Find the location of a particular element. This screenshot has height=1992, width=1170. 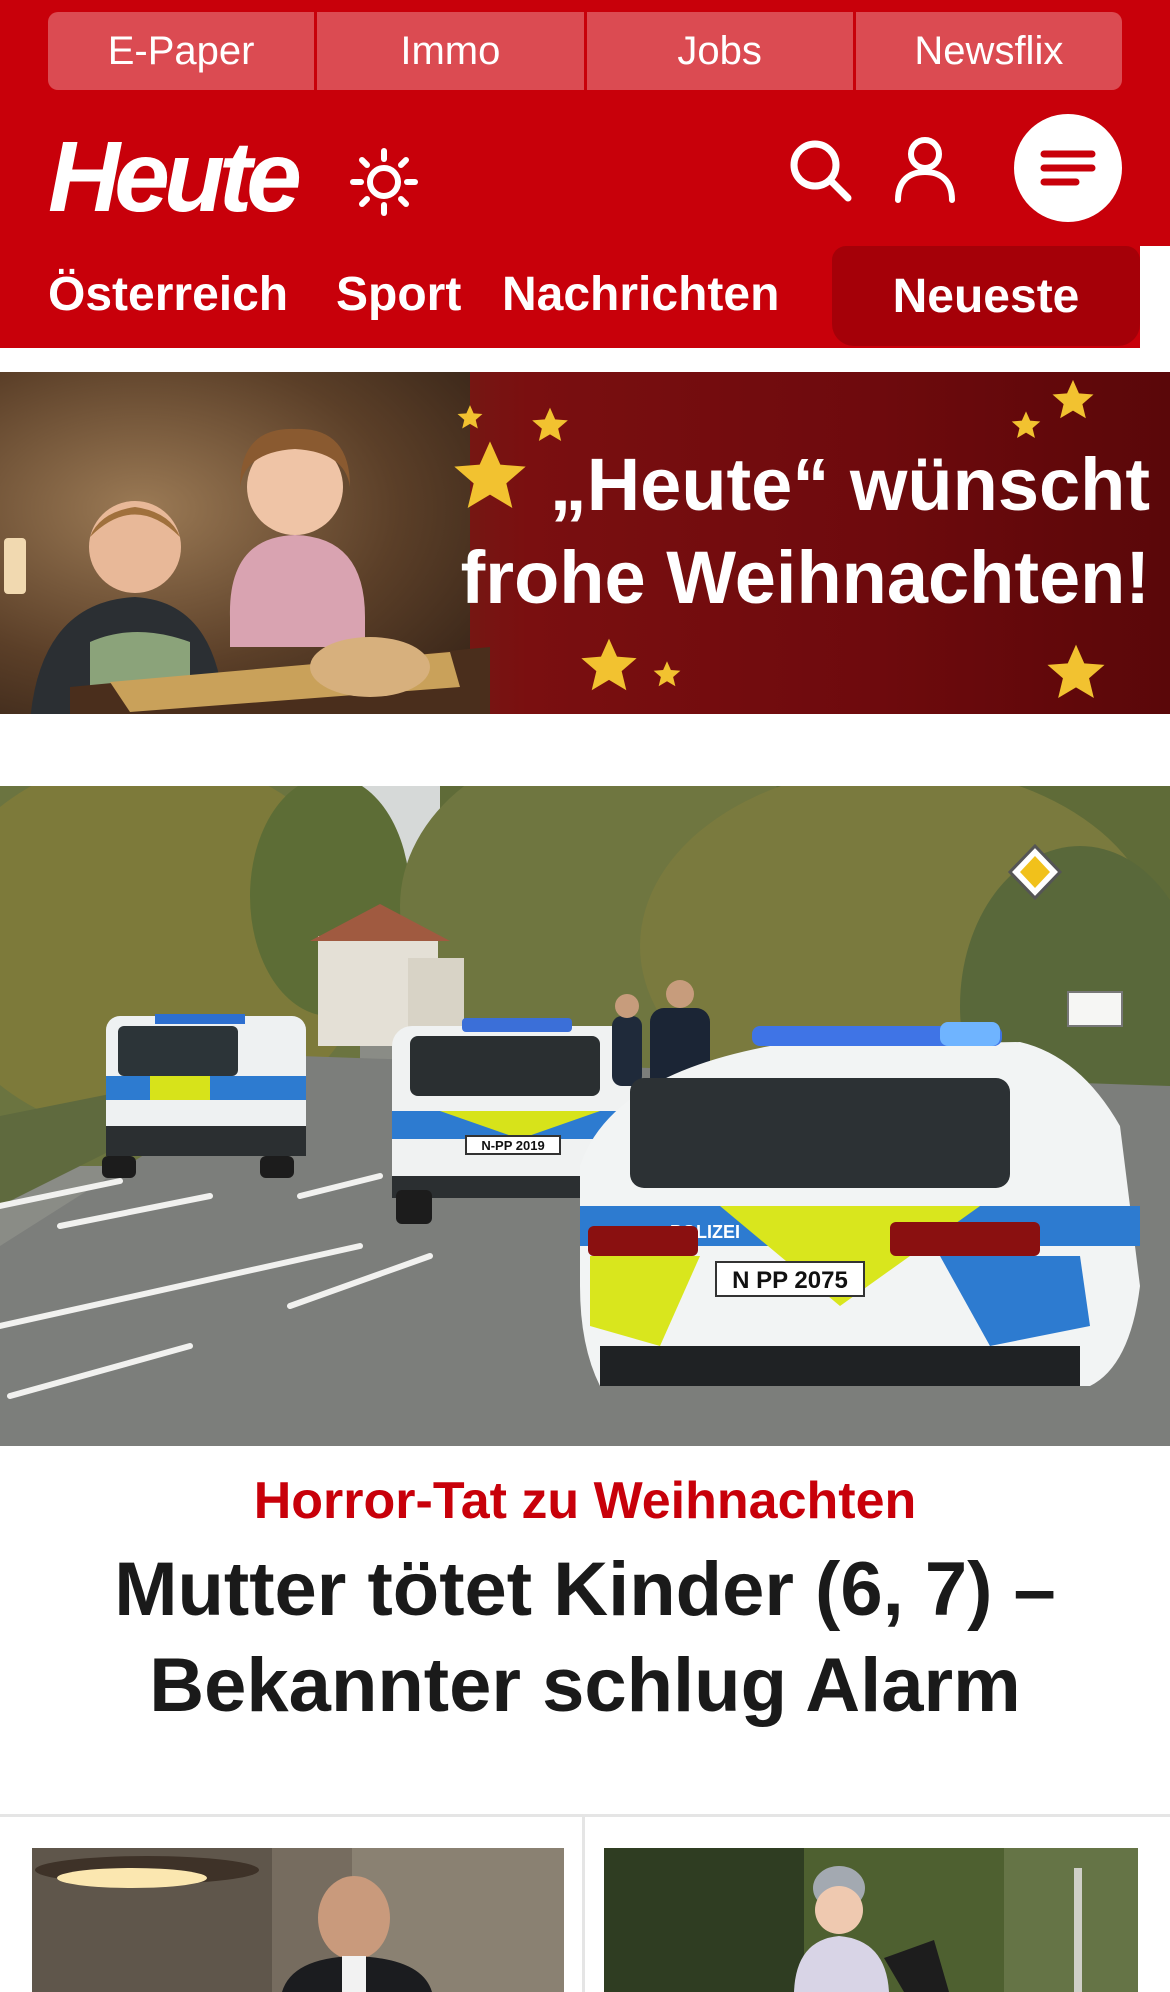

svg-text: N-PP 2019 is located at coordinates (512, 1145).